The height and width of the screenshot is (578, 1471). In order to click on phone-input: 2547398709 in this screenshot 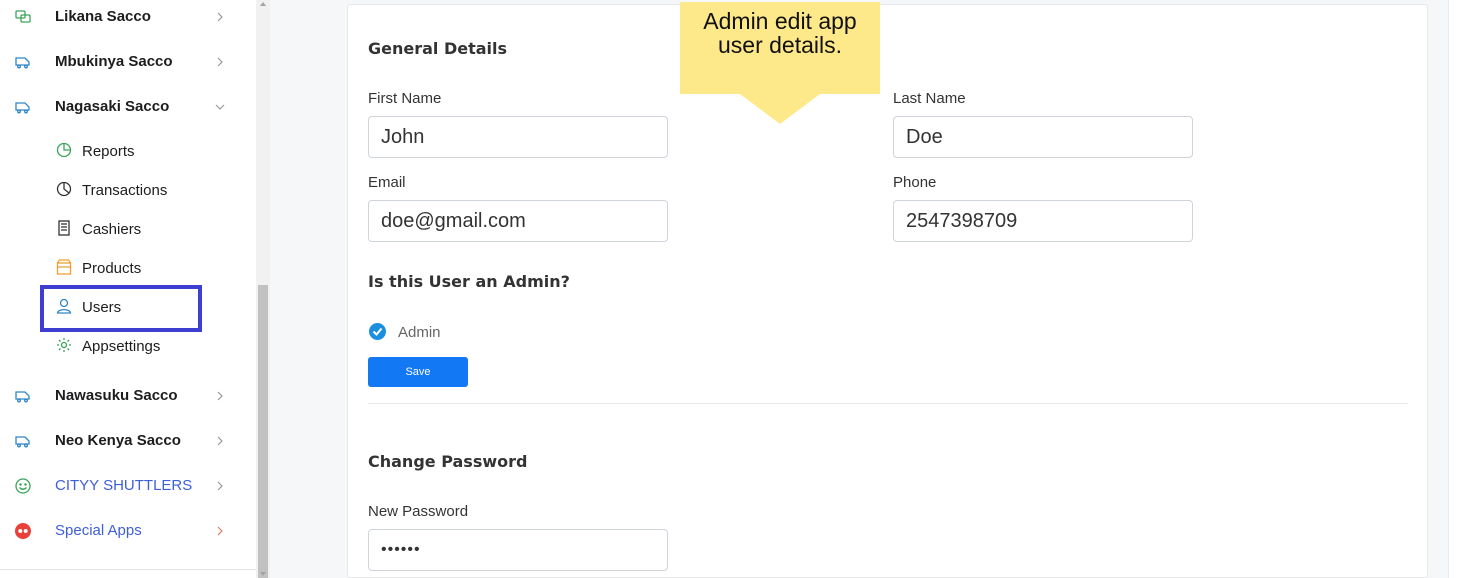, I will do `click(1043, 221)`.